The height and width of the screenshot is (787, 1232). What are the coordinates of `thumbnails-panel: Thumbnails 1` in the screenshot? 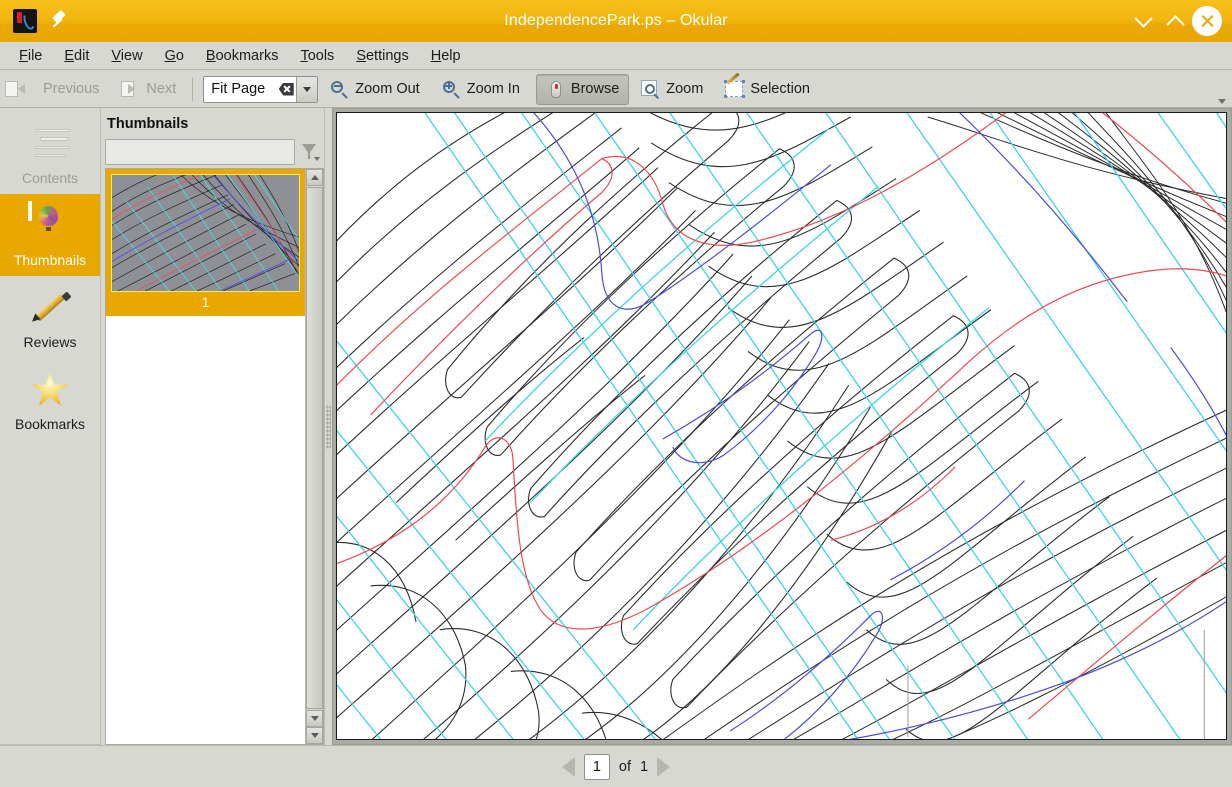 It's located at (213, 426).